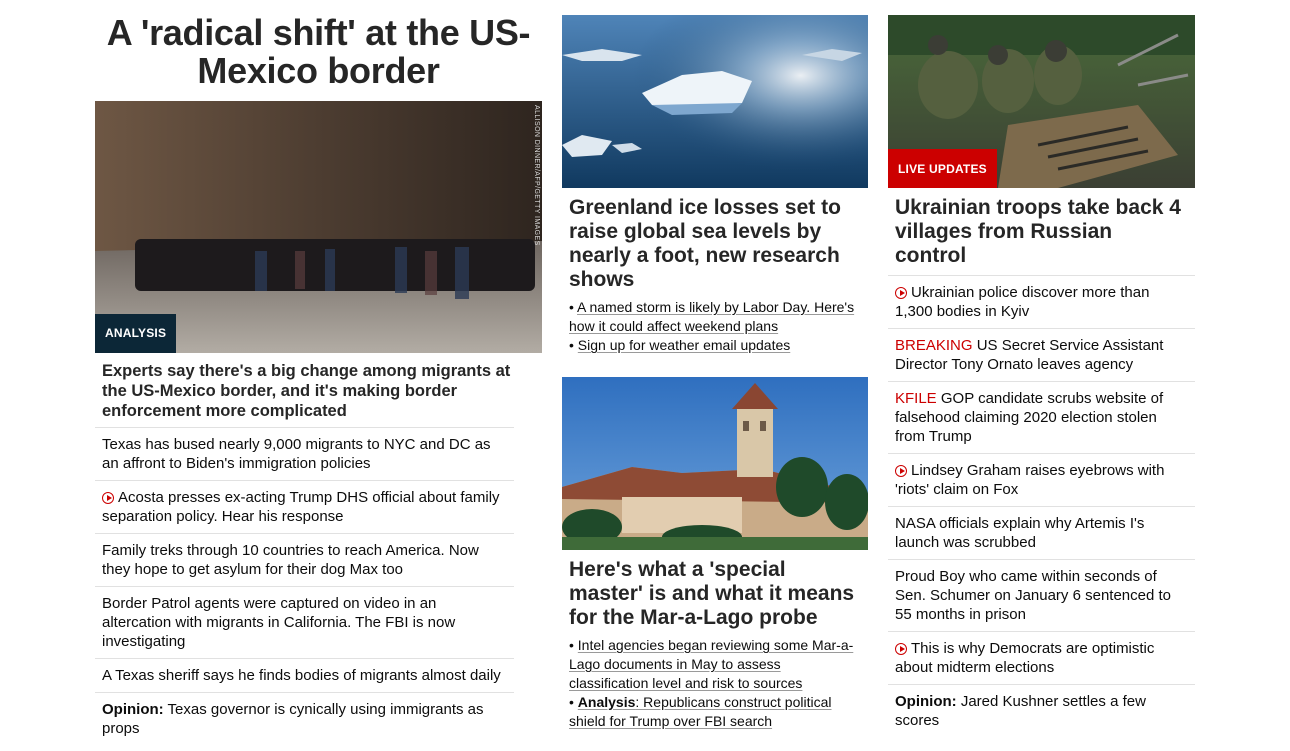 The width and height of the screenshot is (1290, 751). I want to click on related-link: • Sign up for weather email updates, so click(715, 345).